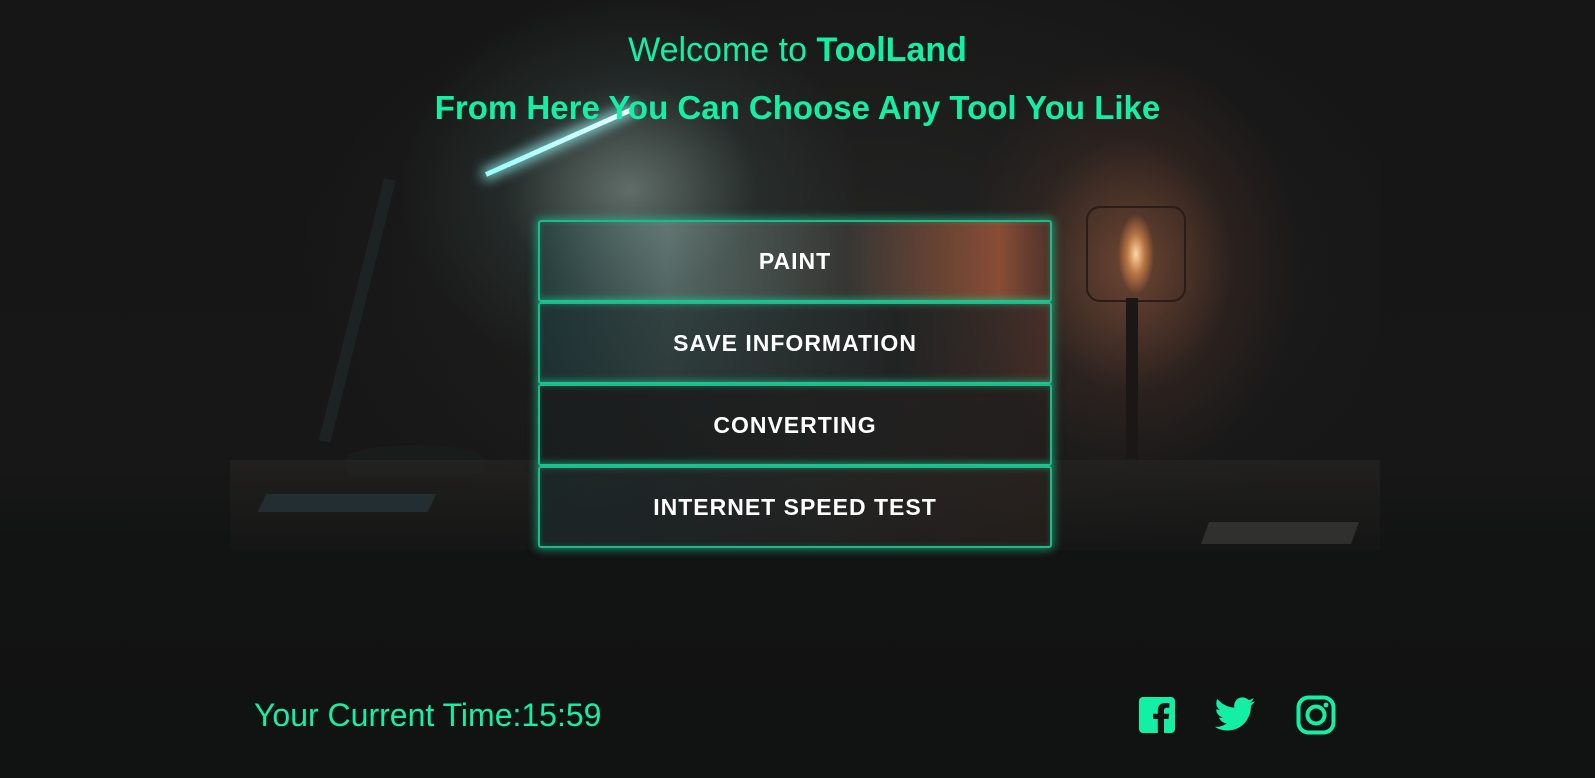 This screenshot has width=1595, height=778. What do you see at coordinates (347, 503) in the screenshot?
I see `desk-book` at bounding box center [347, 503].